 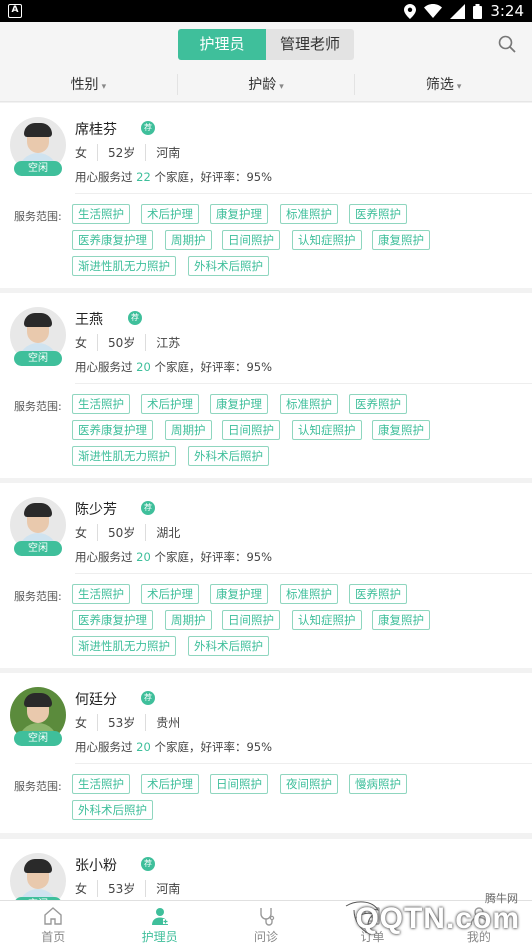 What do you see at coordinates (173, 177) in the screenshot?
I see `service-summary: 用心服务过 22 个家庭，好评率：95%` at bounding box center [173, 177].